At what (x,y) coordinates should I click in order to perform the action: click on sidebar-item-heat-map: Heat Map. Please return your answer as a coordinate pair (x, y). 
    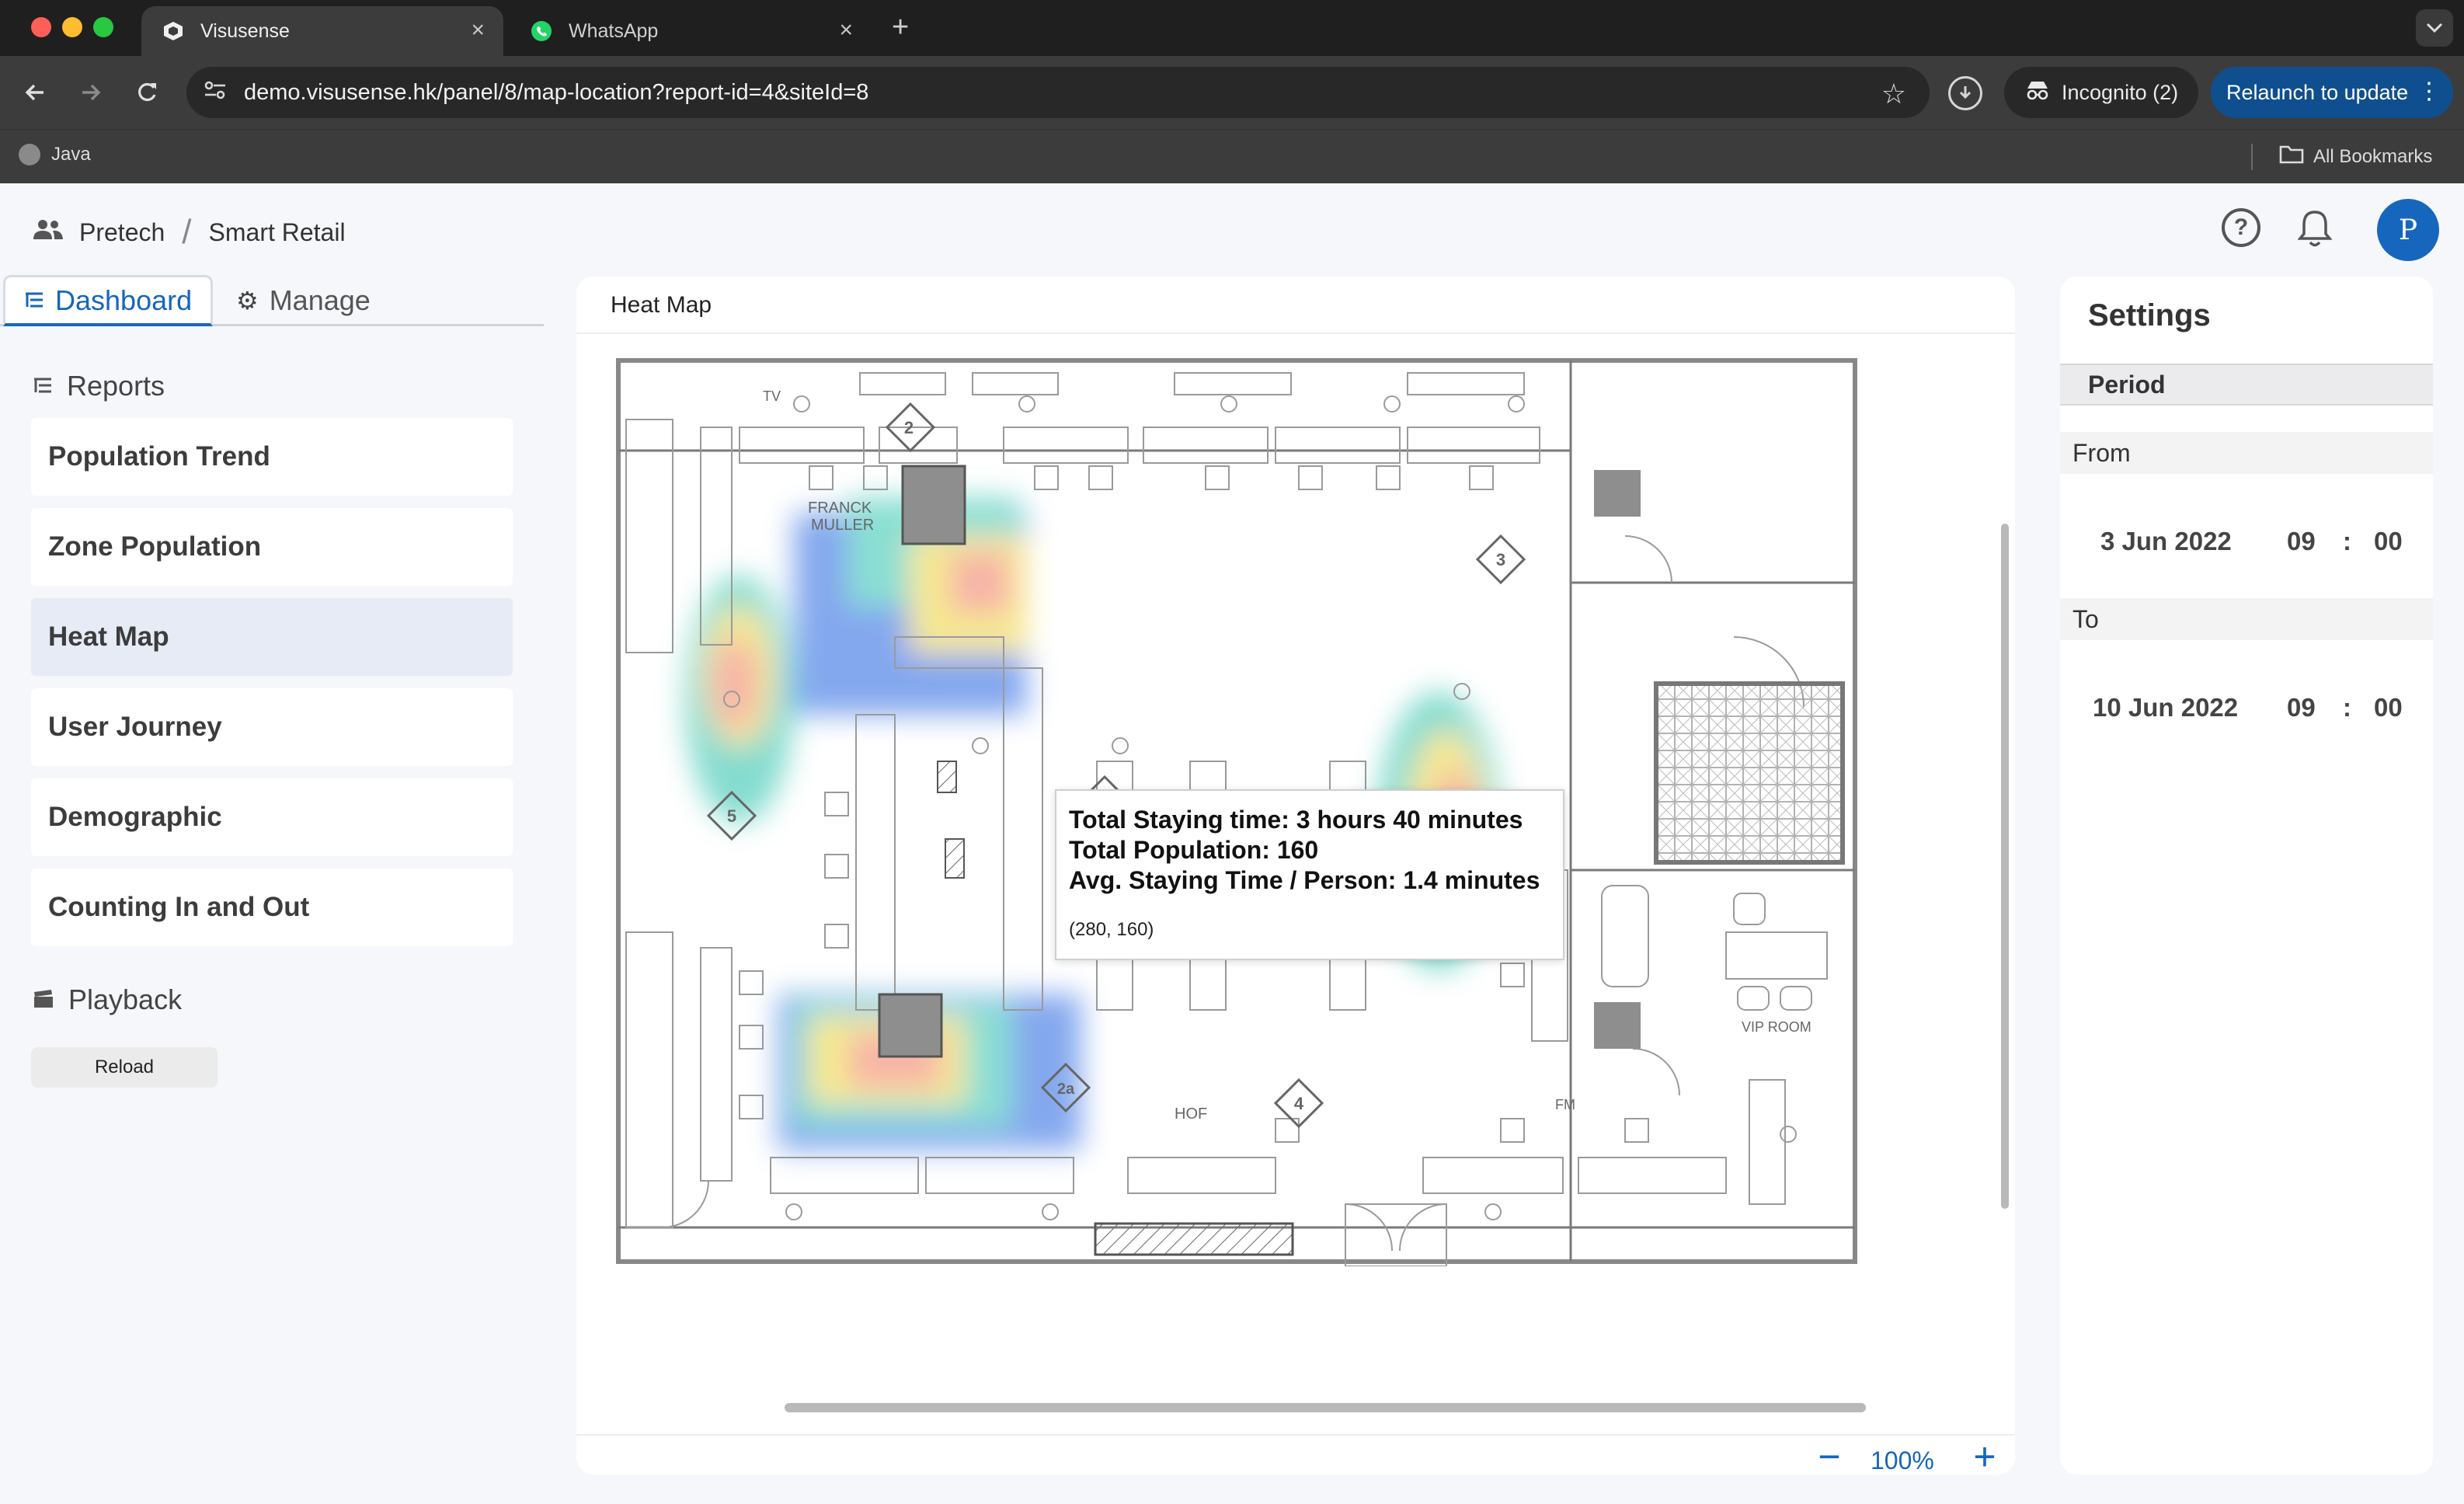
    Looking at the image, I should click on (272, 637).